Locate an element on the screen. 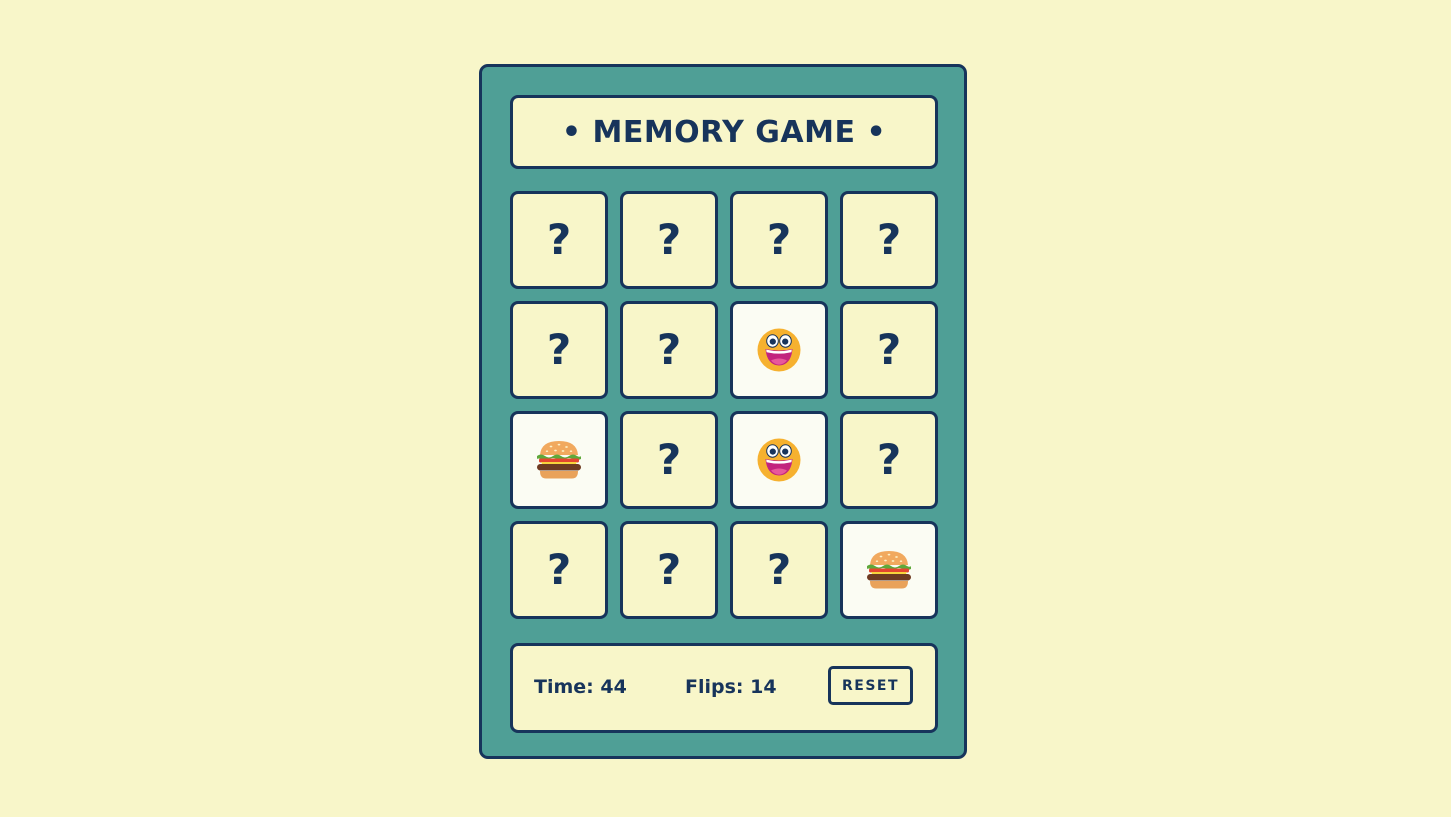 This screenshot has height=817, width=1451. card-12: ? is located at coordinates (889, 460).